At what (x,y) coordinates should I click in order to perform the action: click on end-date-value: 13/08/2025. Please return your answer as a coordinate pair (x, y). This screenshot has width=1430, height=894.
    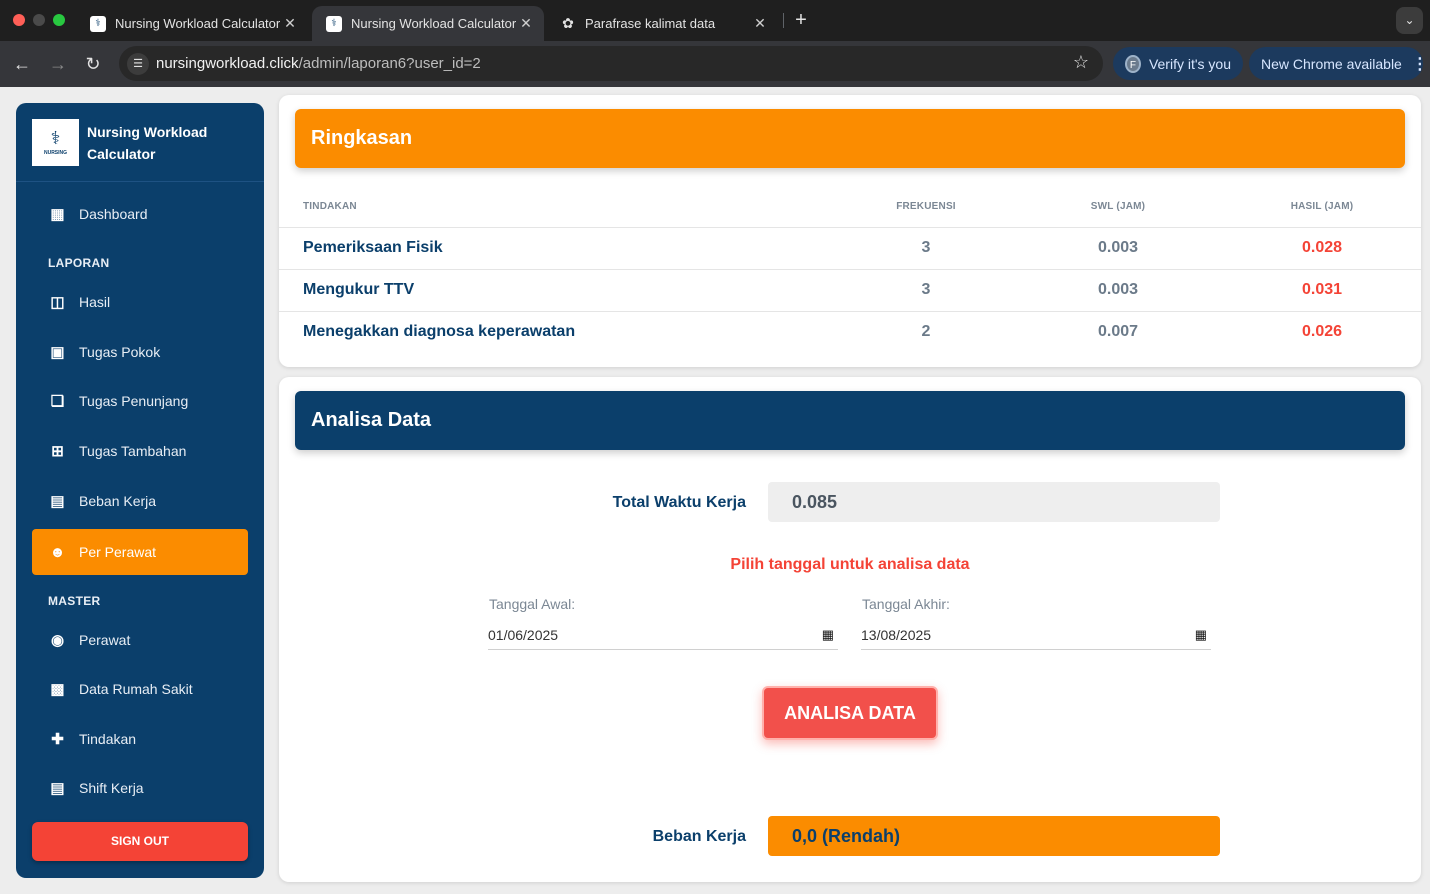
    Looking at the image, I should click on (896, 635).